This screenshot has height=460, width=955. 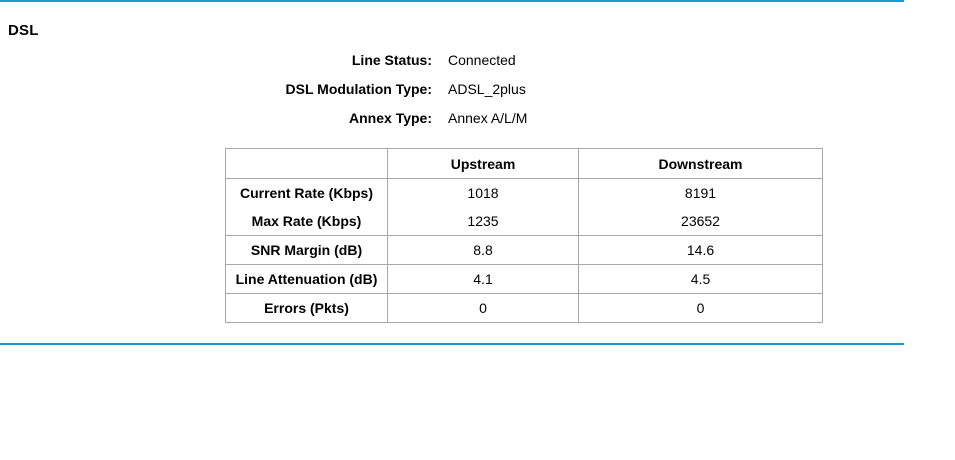 I want to click on header-upstream: Upstream, so click(x=483, y=163).